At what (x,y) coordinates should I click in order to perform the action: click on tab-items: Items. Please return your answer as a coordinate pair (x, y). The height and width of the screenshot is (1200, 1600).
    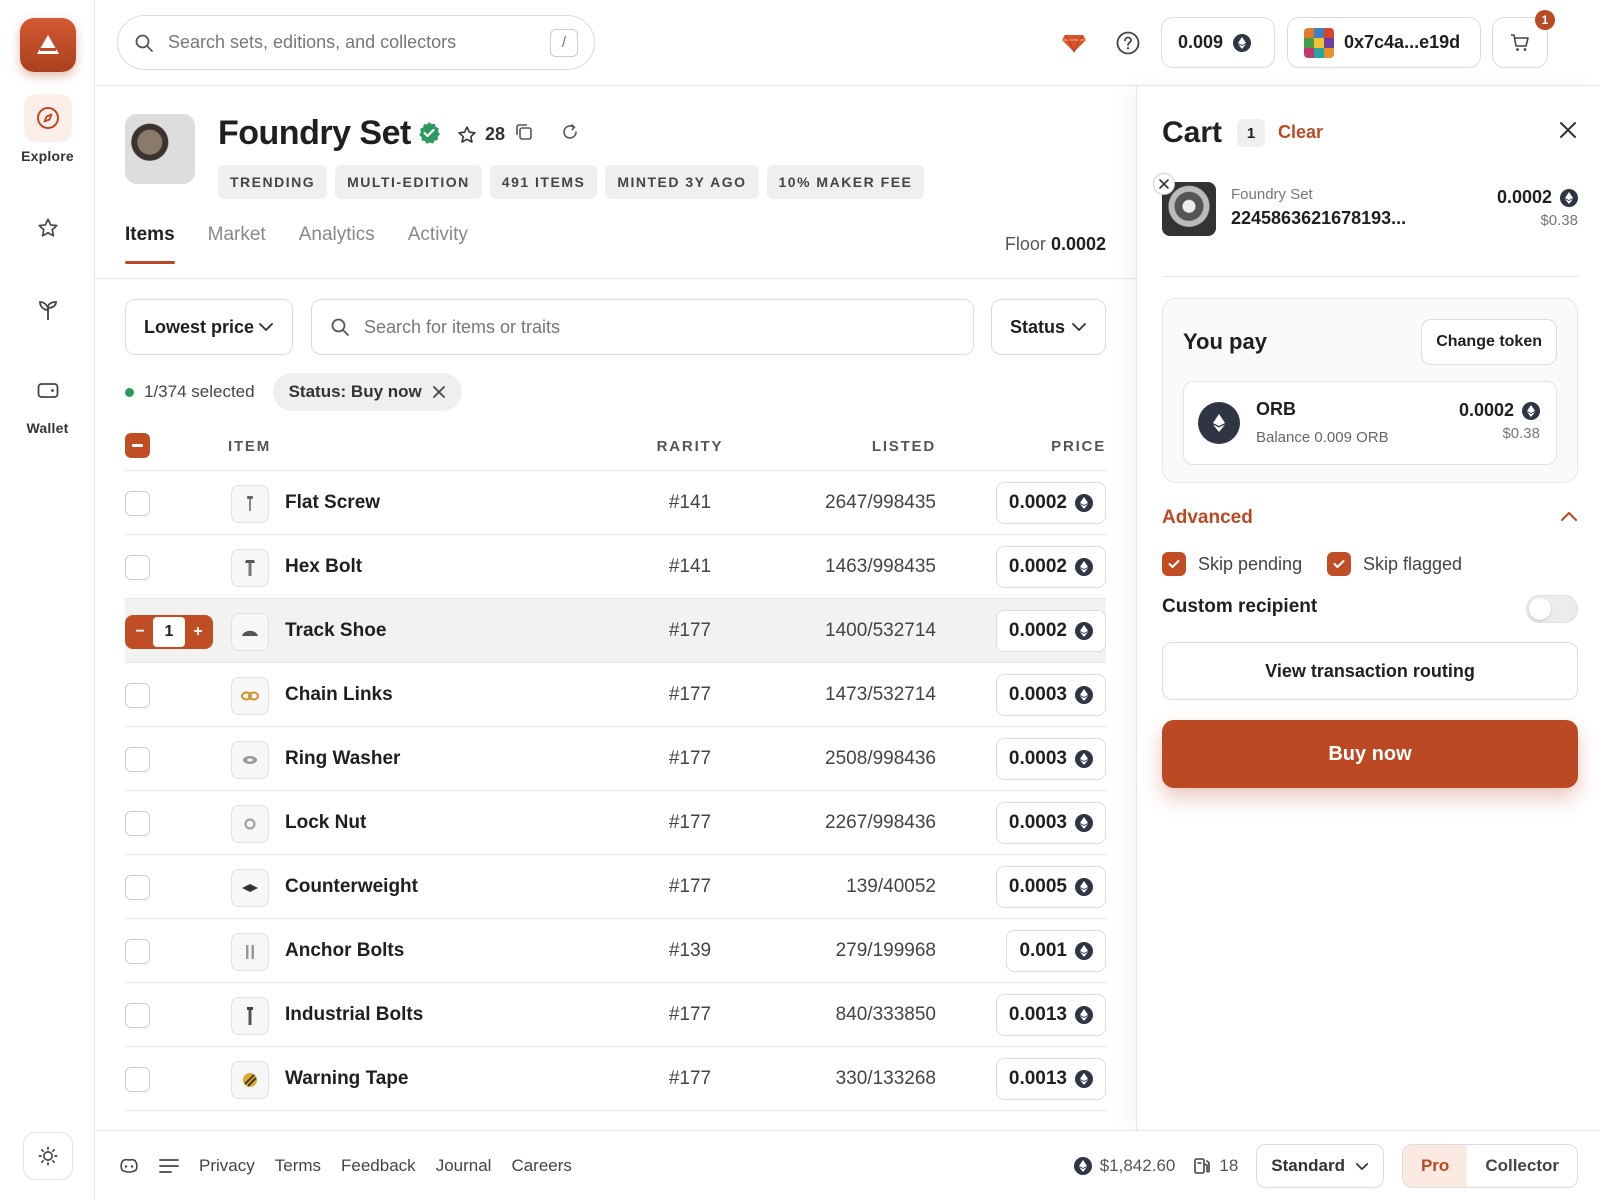
    Looking at the image, I should click on (150, 244).